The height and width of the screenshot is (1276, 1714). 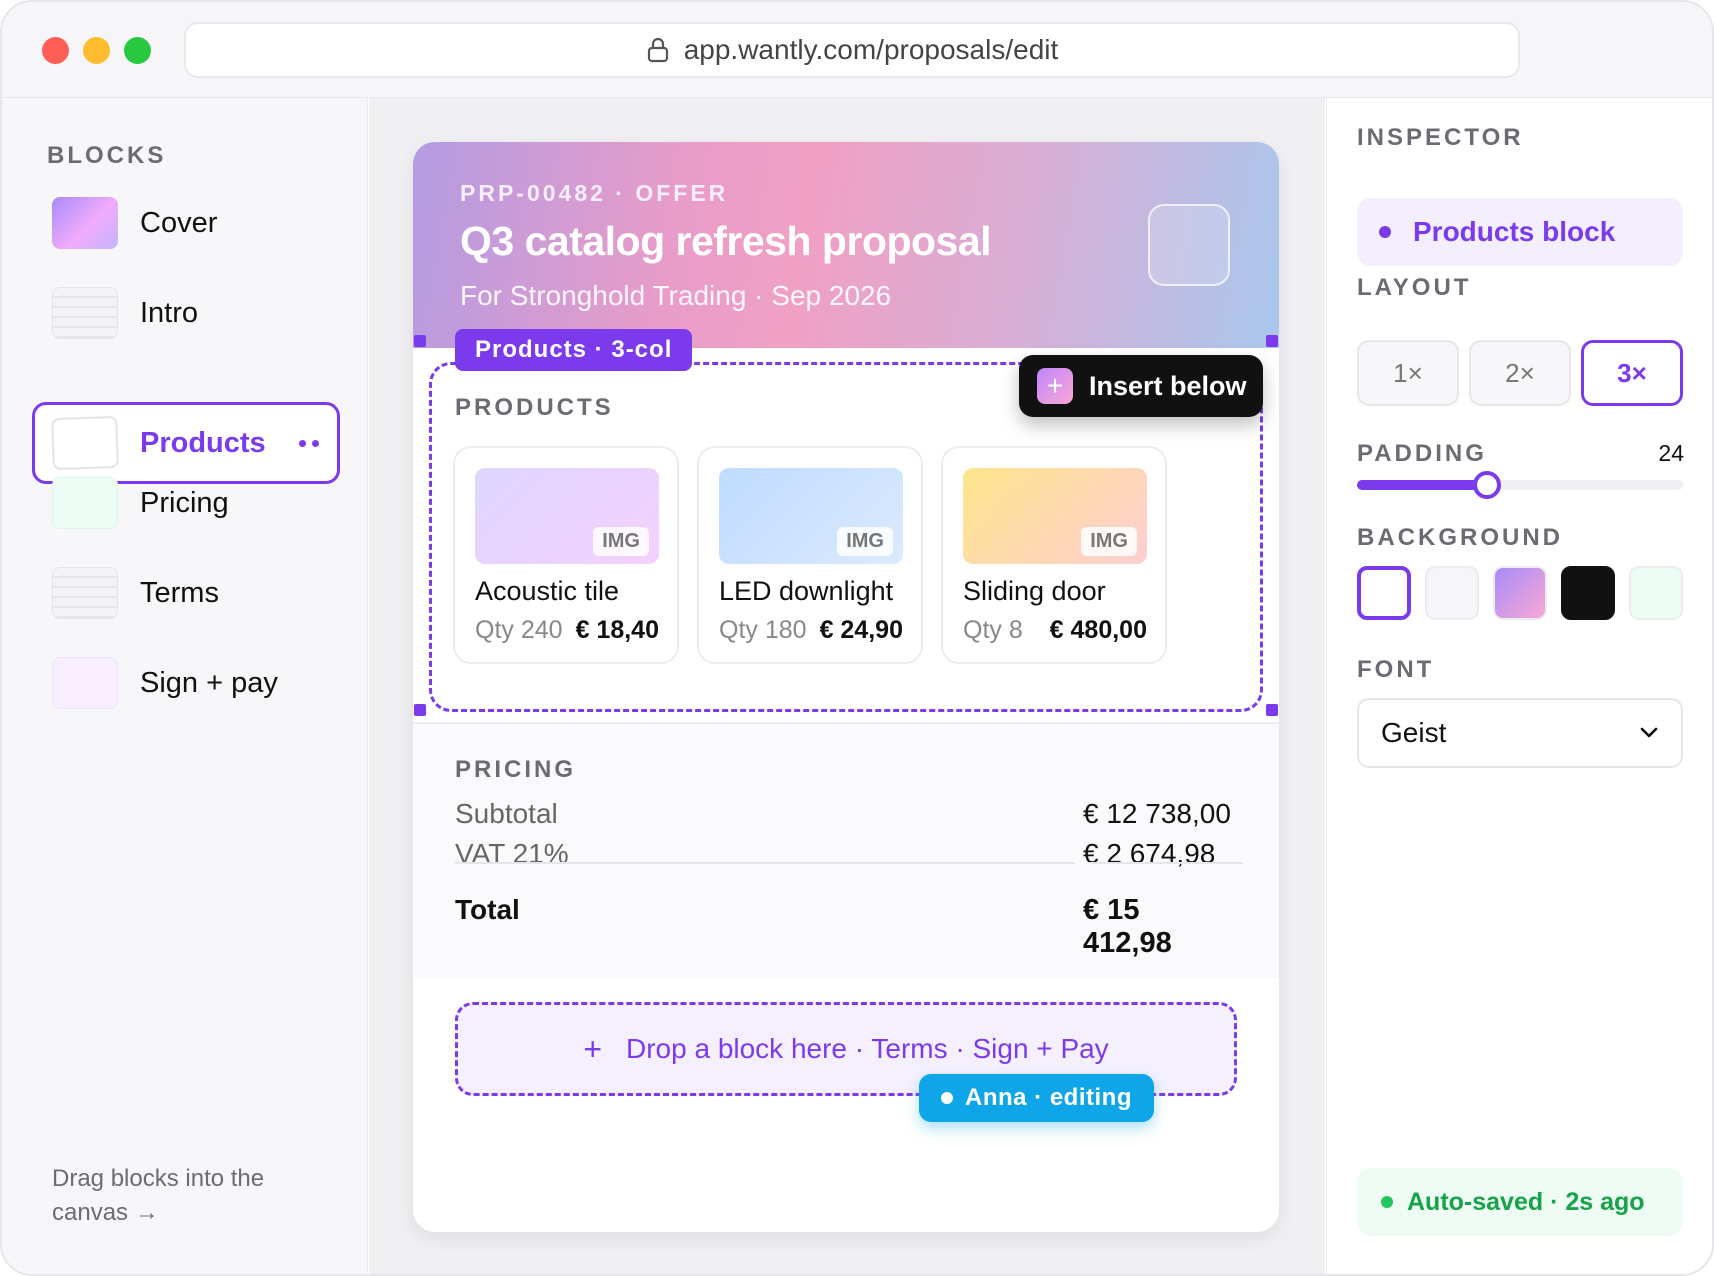 What do you see at coordinates (871, 49) in the screenshot?
I see `url-text: app.wantly.com/proposals/edit` at bounding box center [871, 49].